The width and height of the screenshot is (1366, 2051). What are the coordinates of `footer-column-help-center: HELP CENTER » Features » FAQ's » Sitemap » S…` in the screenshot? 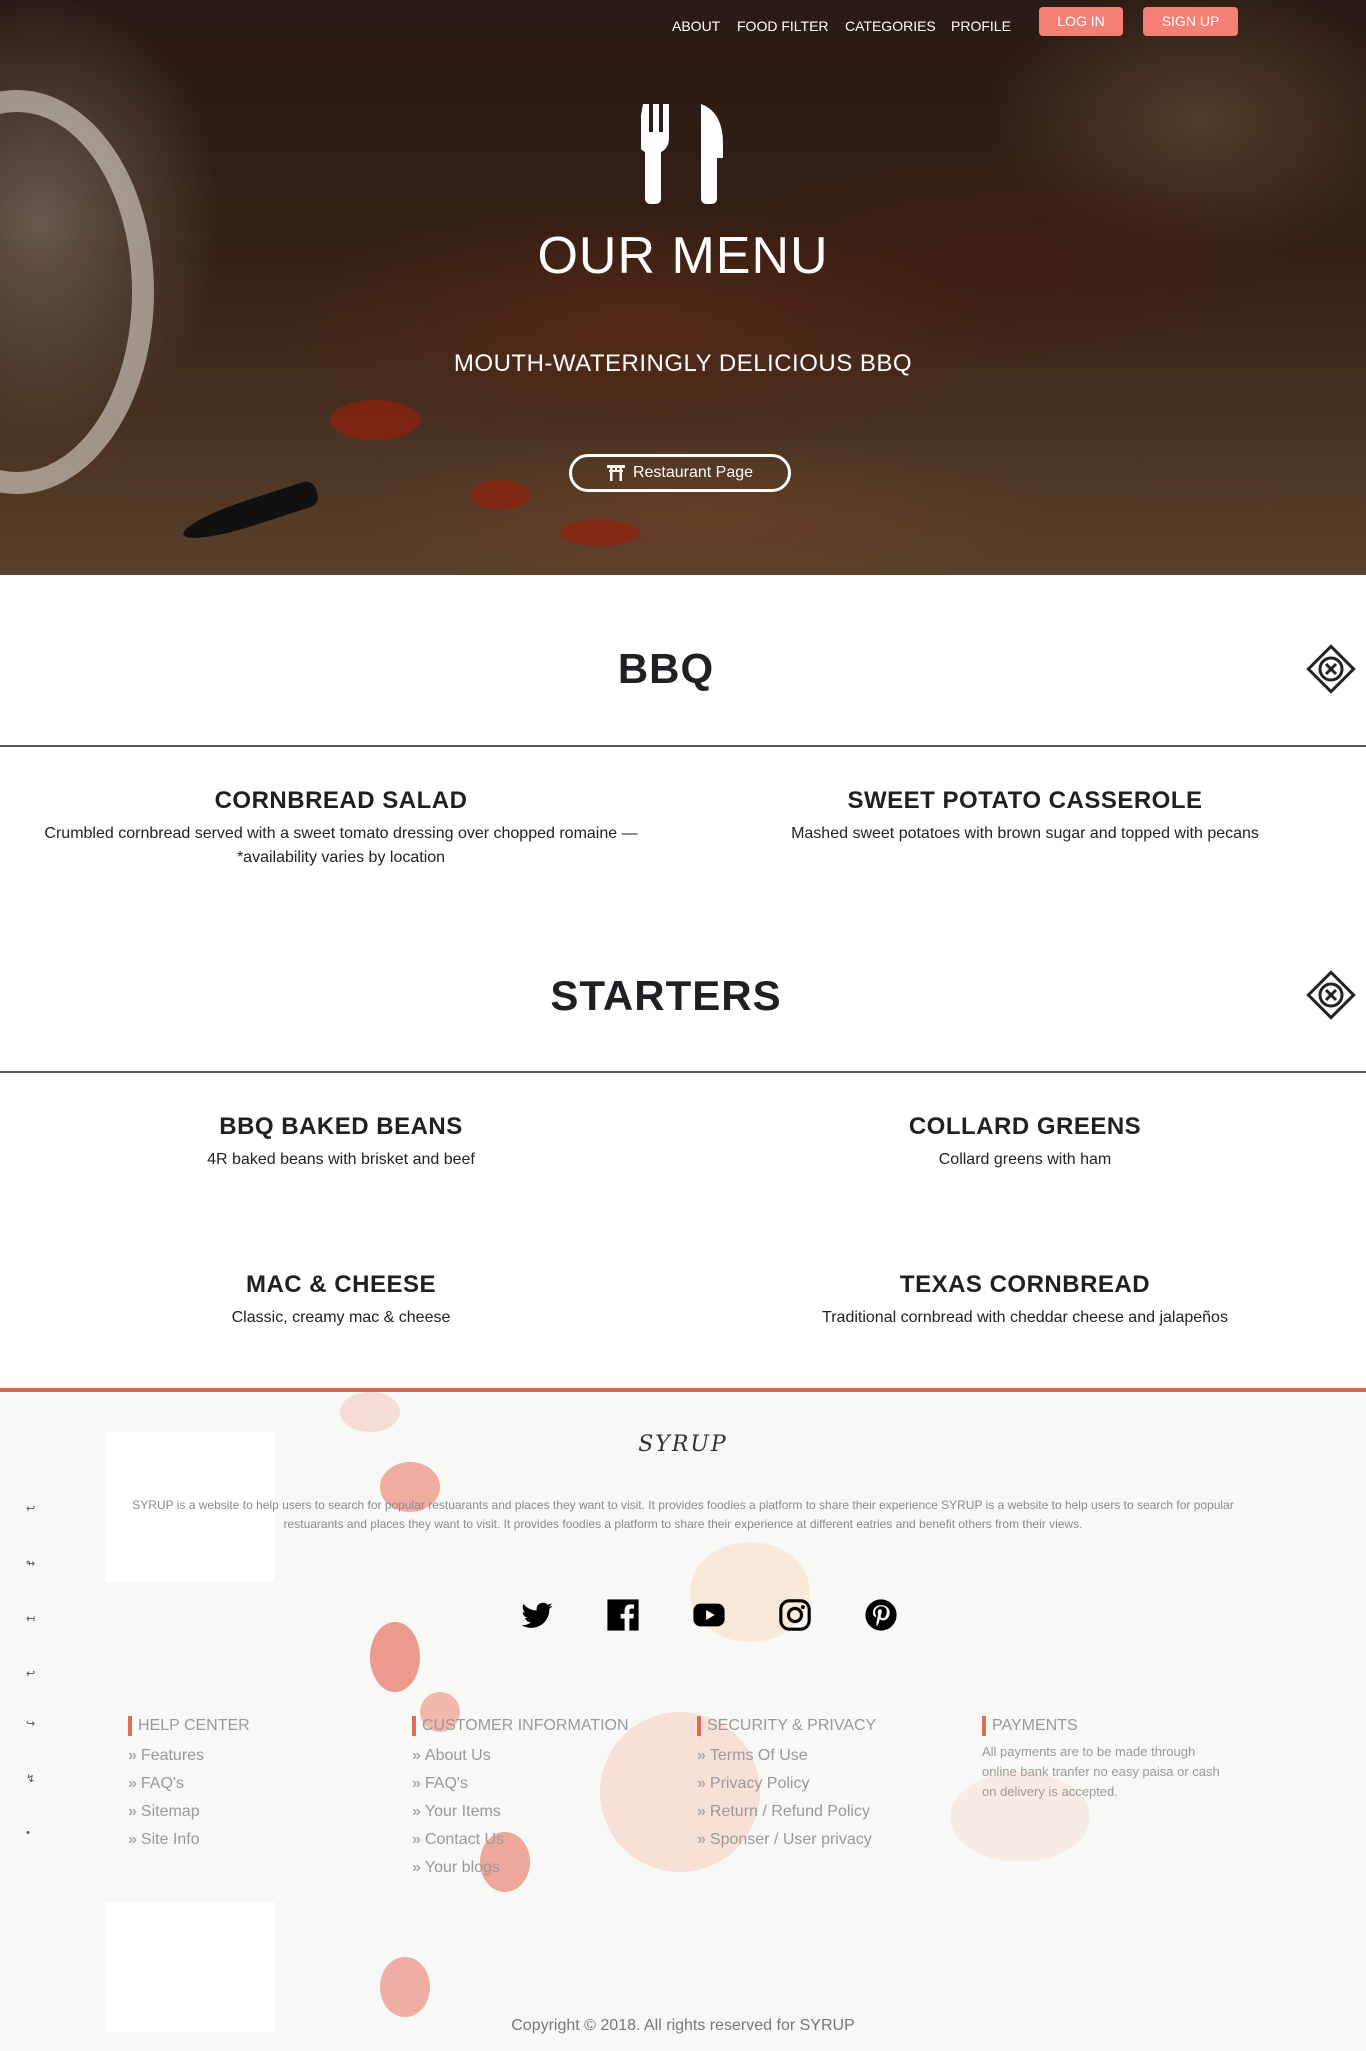 It's located at (253, 1785).